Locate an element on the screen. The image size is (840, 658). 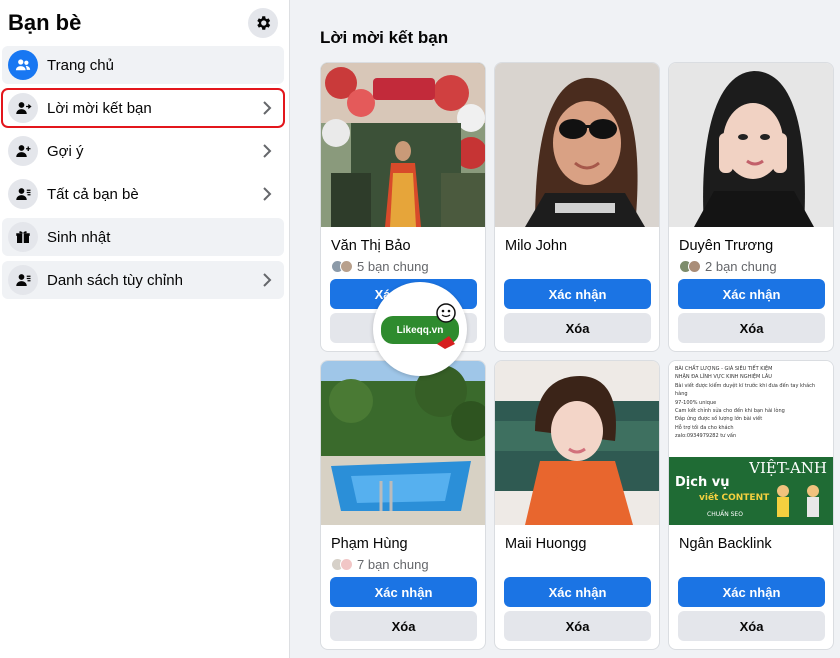
friend-name: Milo John is located at coordinates (536, 246).